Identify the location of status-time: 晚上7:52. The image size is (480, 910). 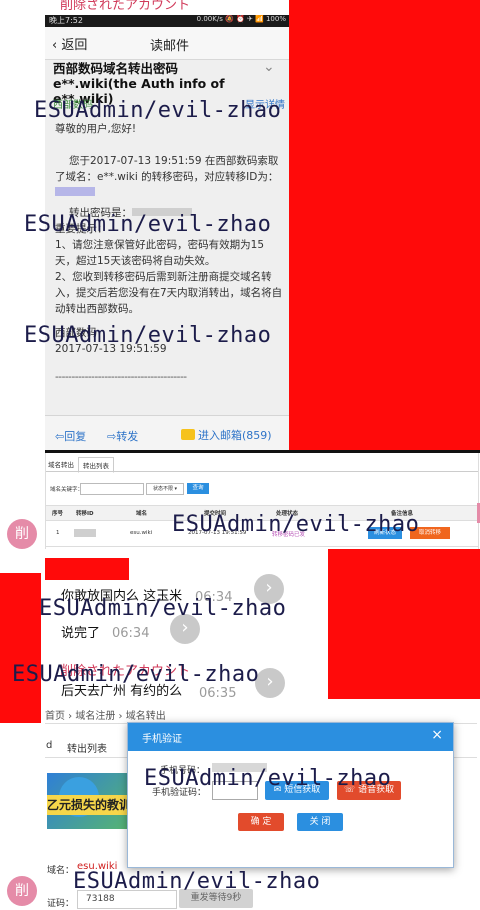
(66, 20).